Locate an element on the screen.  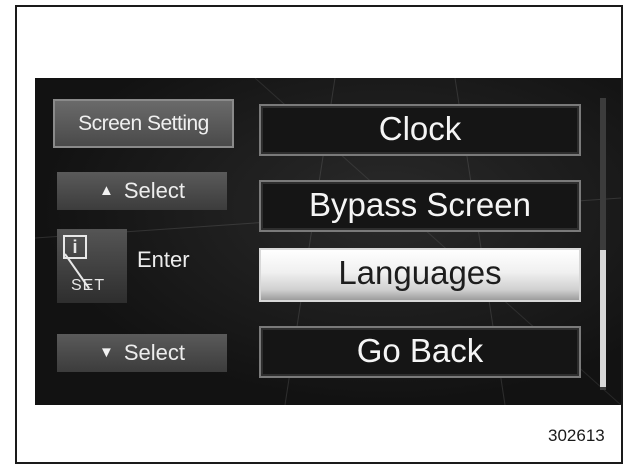
select-down-button: ▼ Select is located at coordinates (142, 353).